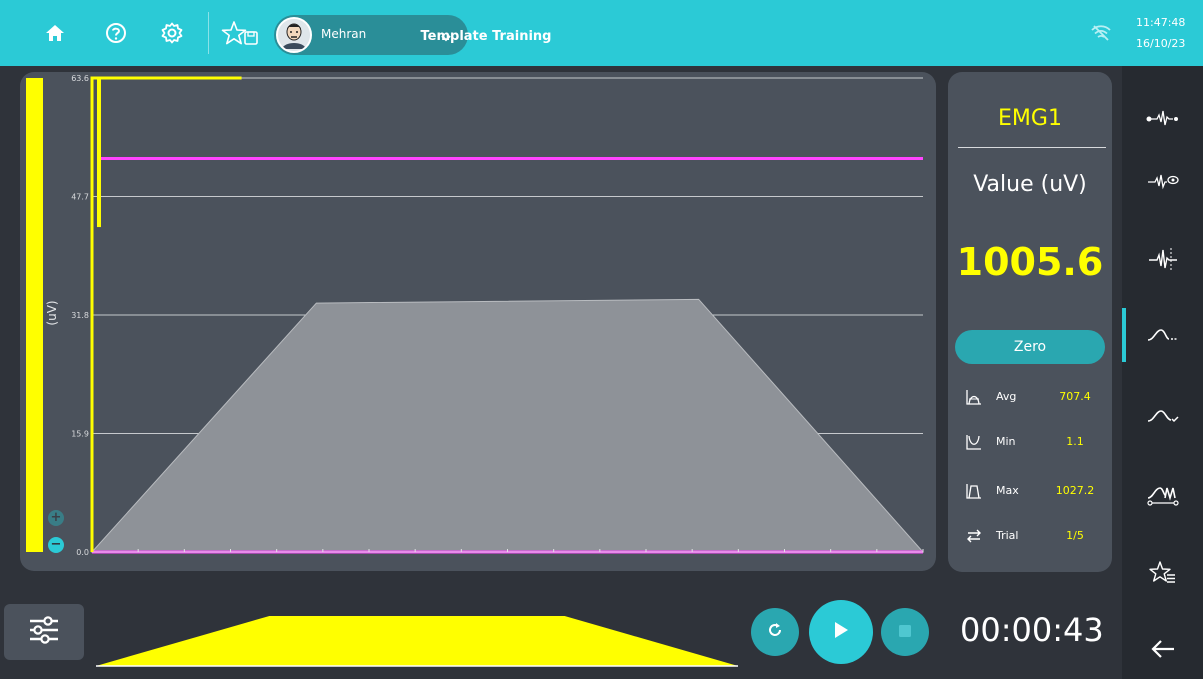  What do you see at coordinates (1162, 496) in the screenshot?
I see `template-edit-icon` at bounding box center [1162, 496].